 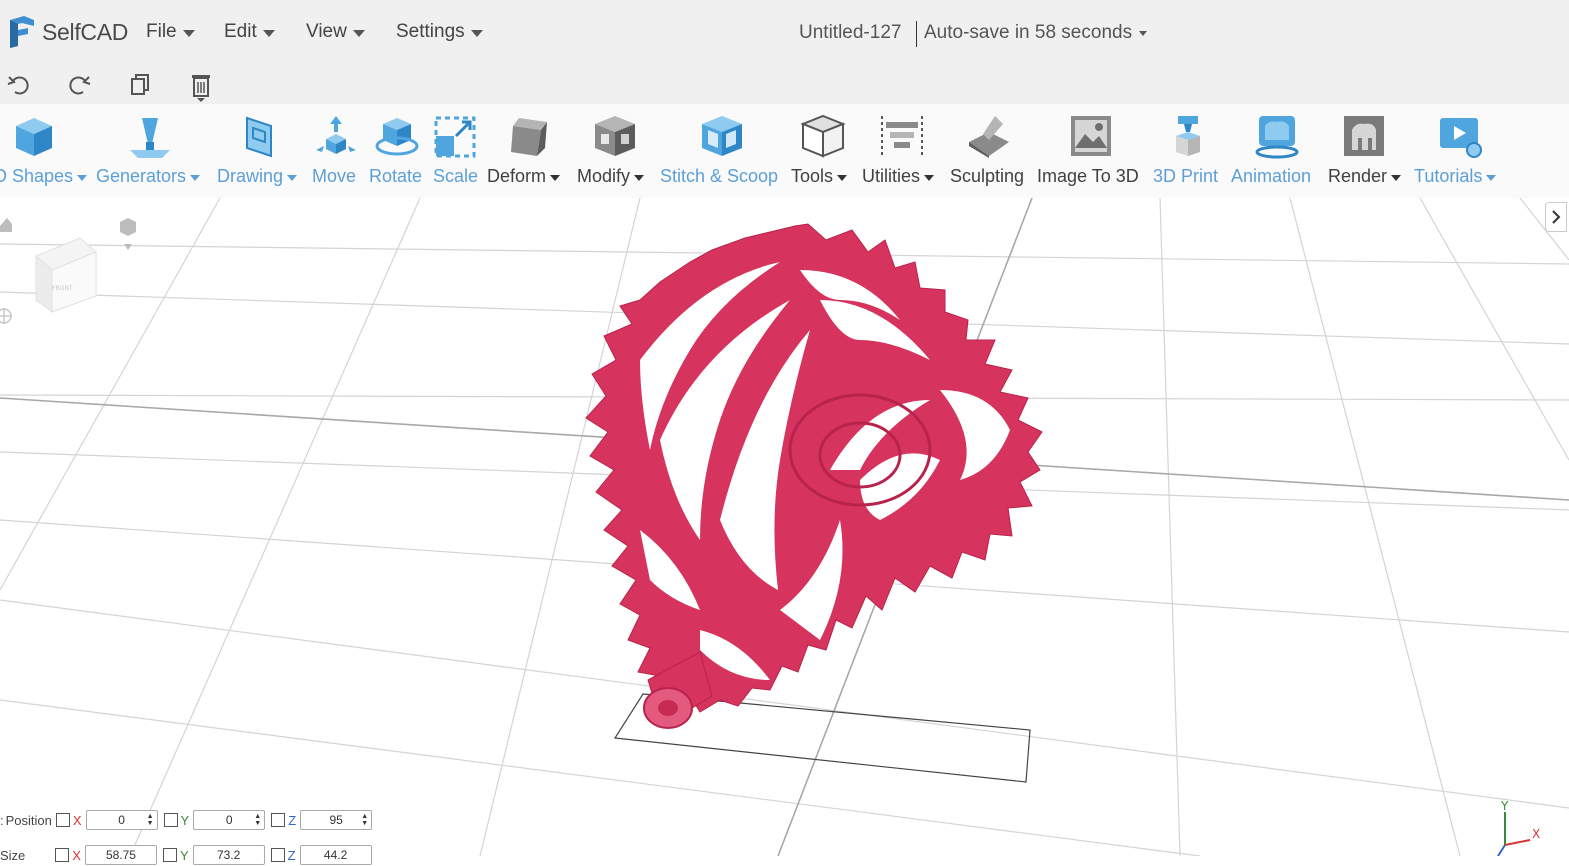 I want to click on app-logo: SelfCAD, so click(x=67, y=32).